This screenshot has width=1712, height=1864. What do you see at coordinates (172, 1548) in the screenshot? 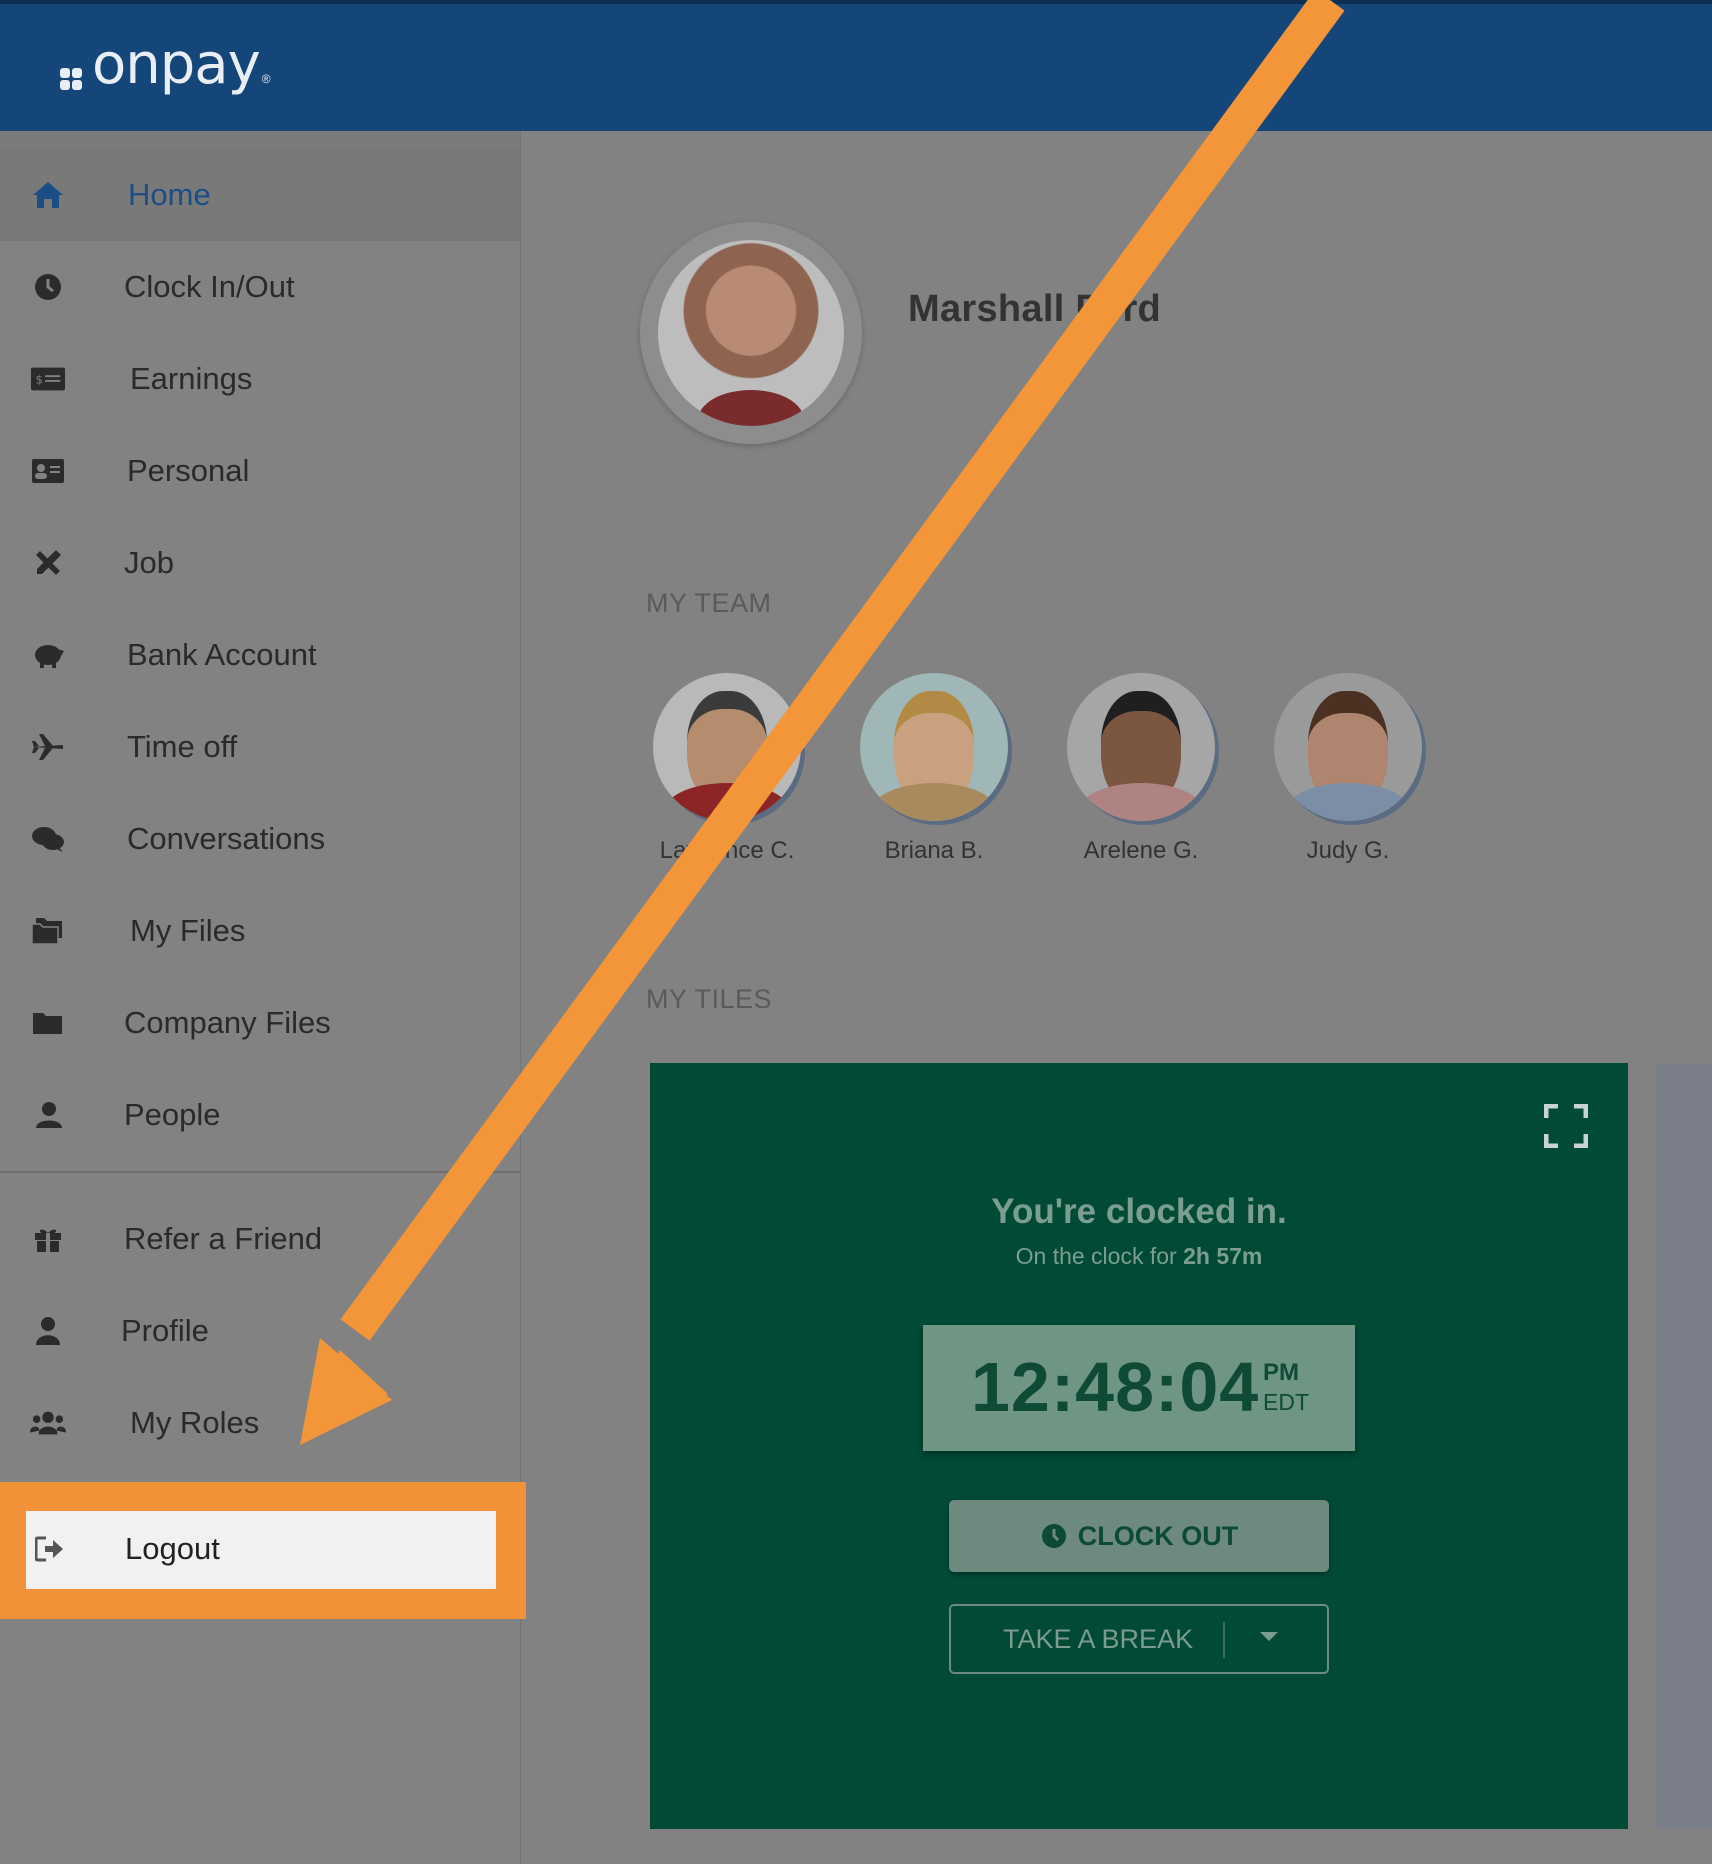
I see `logout-label: Logout` at bounding box center [172, 1548].